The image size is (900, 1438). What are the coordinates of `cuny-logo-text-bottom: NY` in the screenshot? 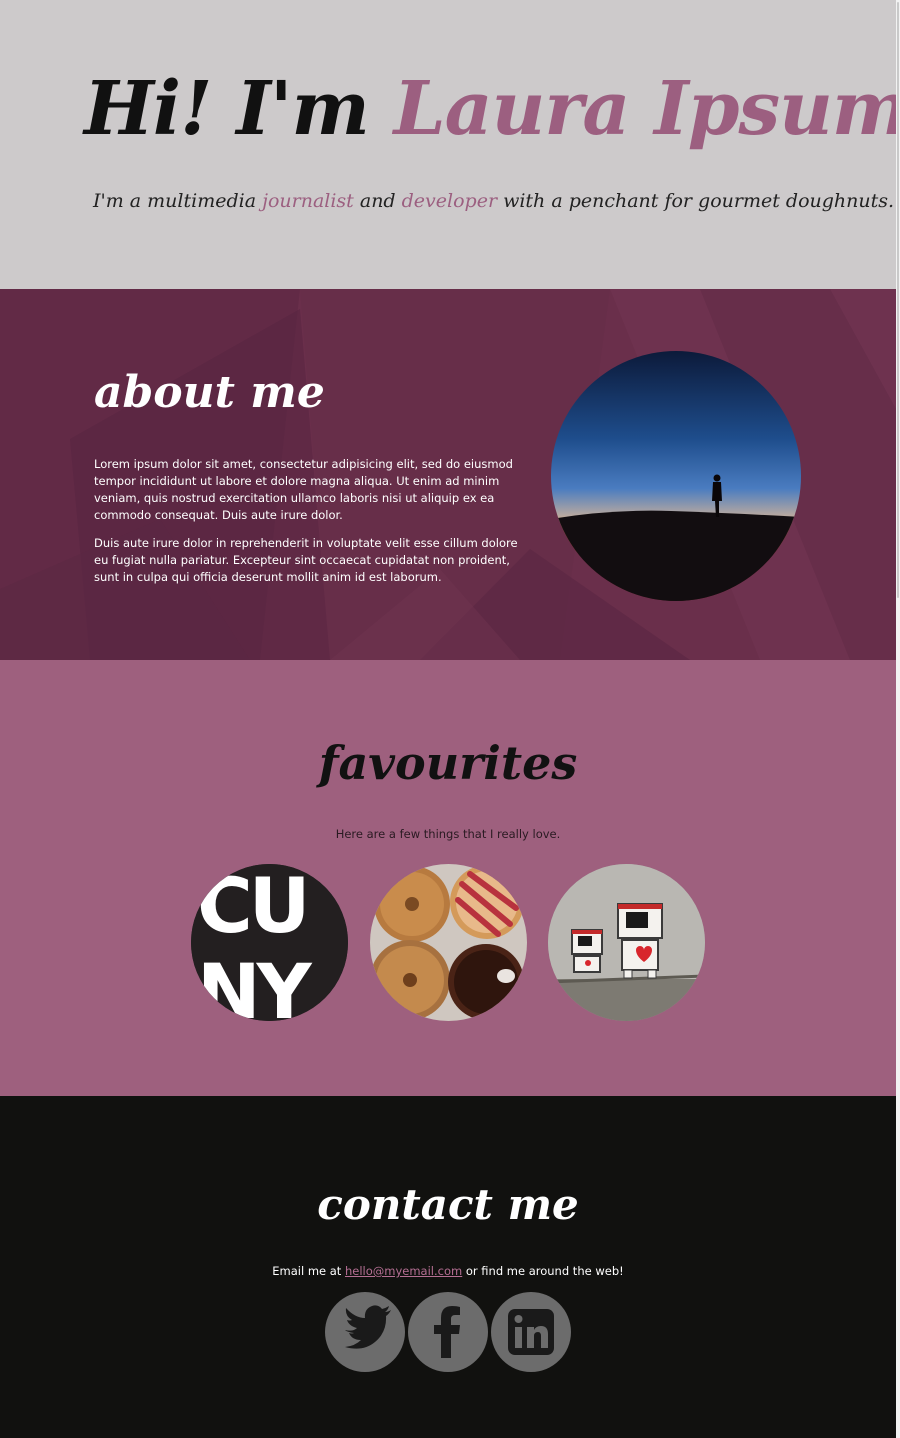 It's located at (255, 984).